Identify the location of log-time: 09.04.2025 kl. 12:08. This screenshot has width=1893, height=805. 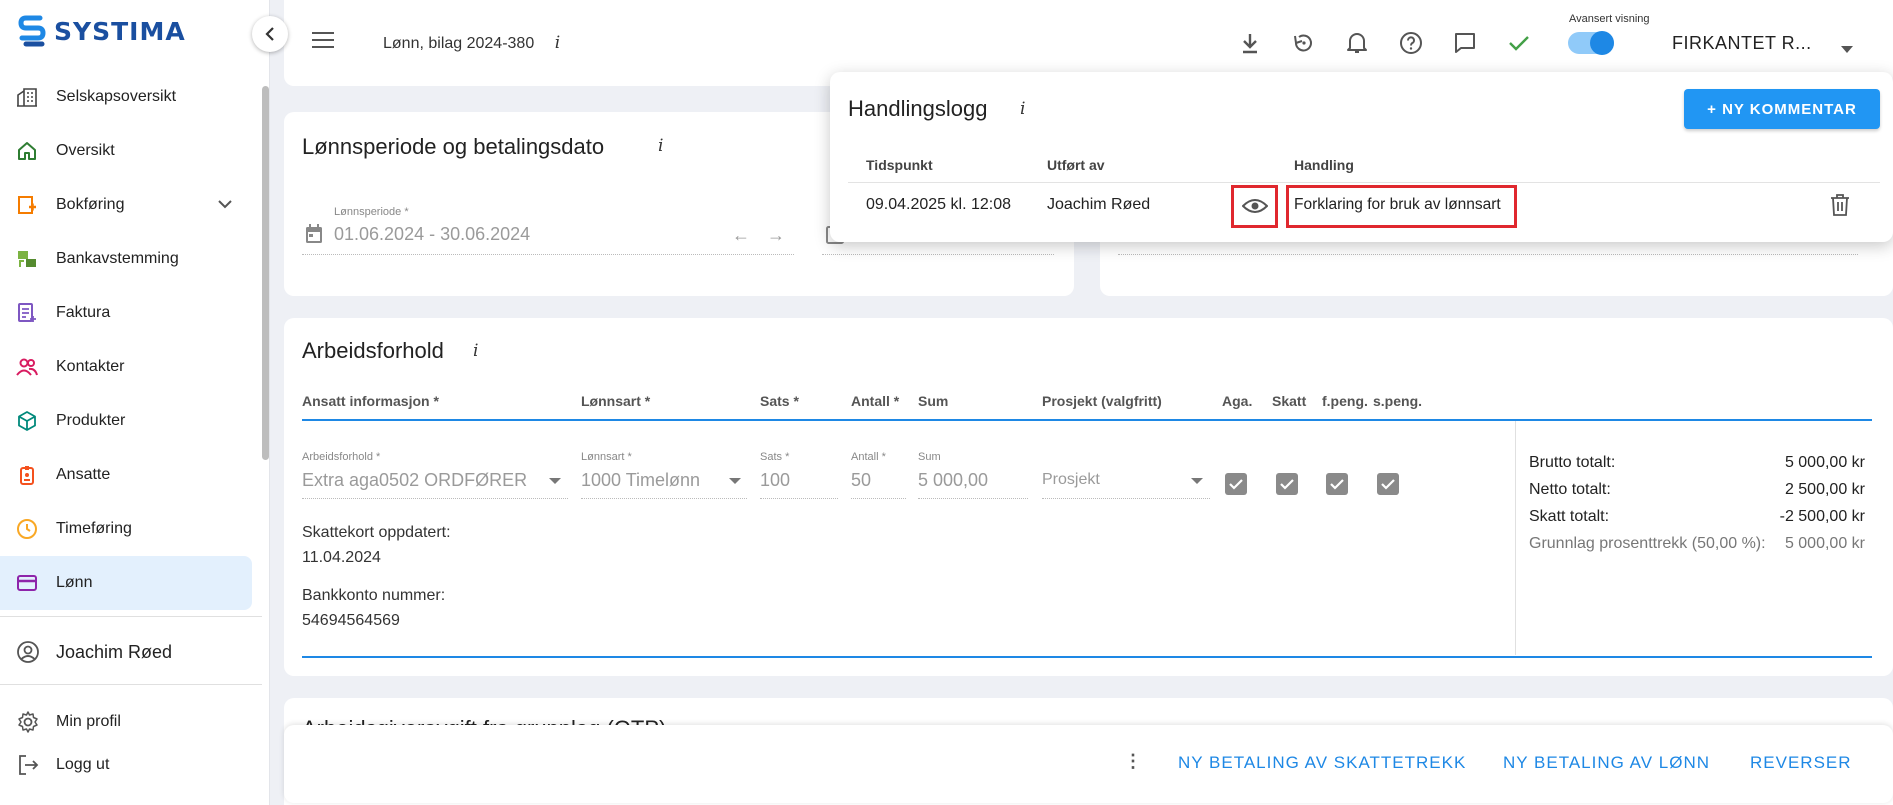
(939, 204).